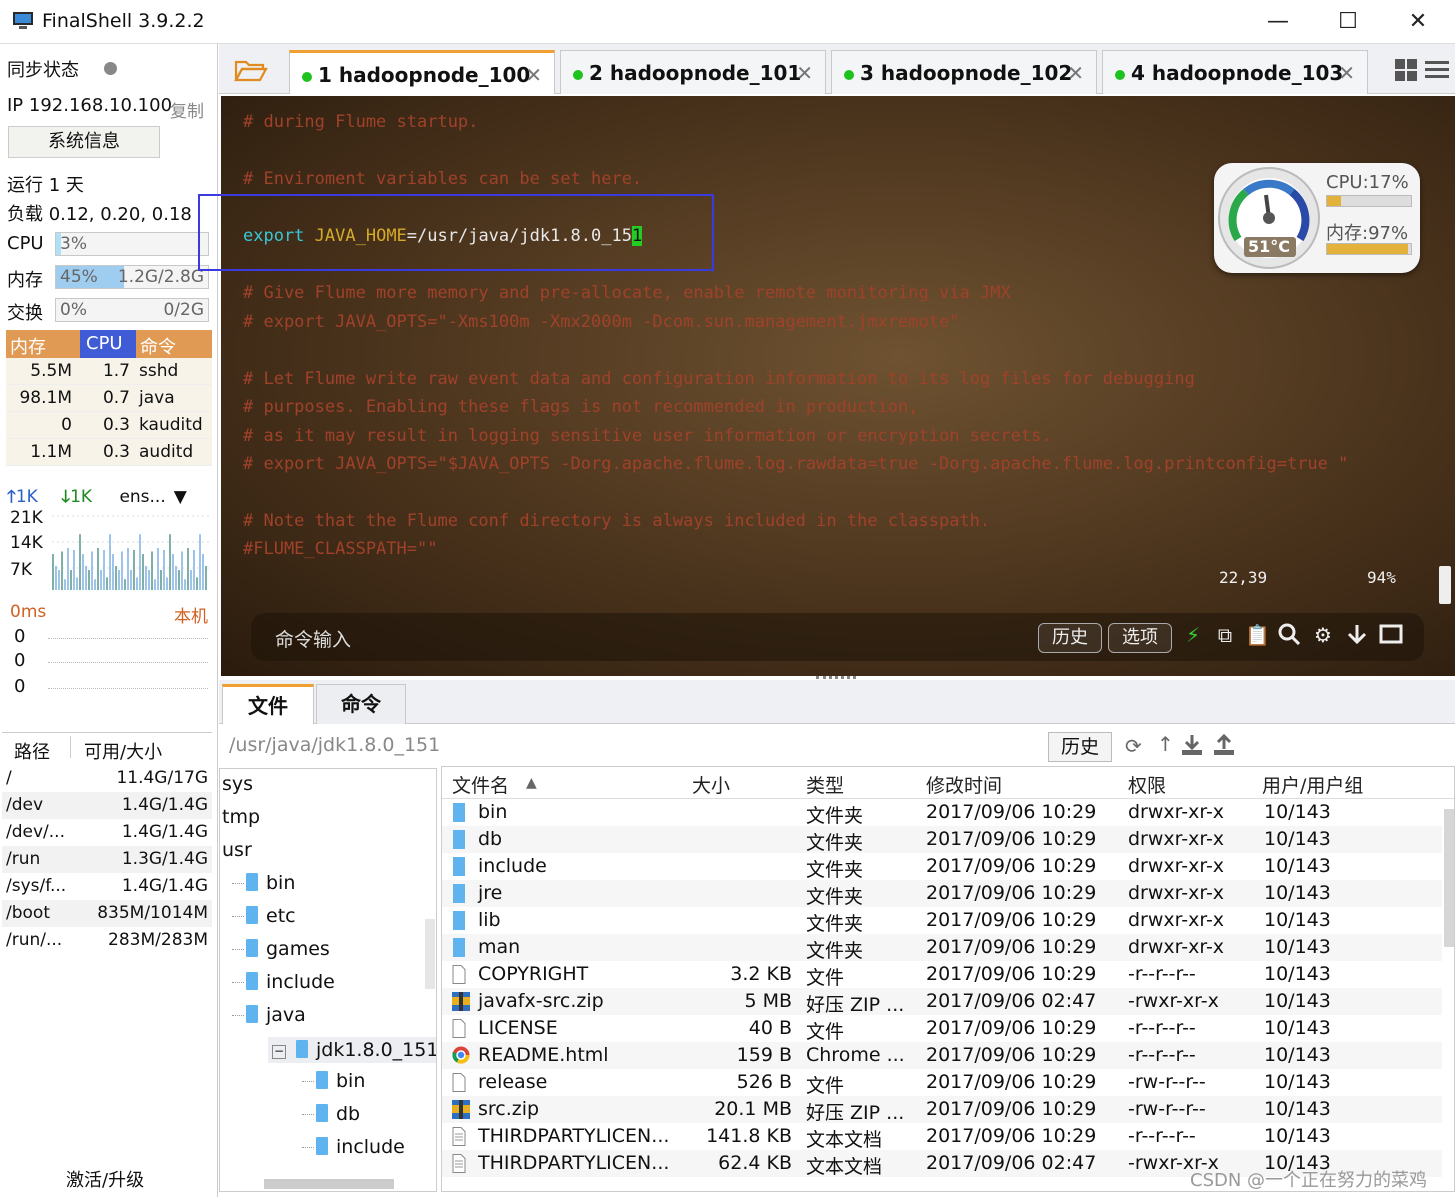  What do you see at coordinates (430, 954) in the screenshot?
I see `tree-scrollbar` at bounding box center [430, 954].